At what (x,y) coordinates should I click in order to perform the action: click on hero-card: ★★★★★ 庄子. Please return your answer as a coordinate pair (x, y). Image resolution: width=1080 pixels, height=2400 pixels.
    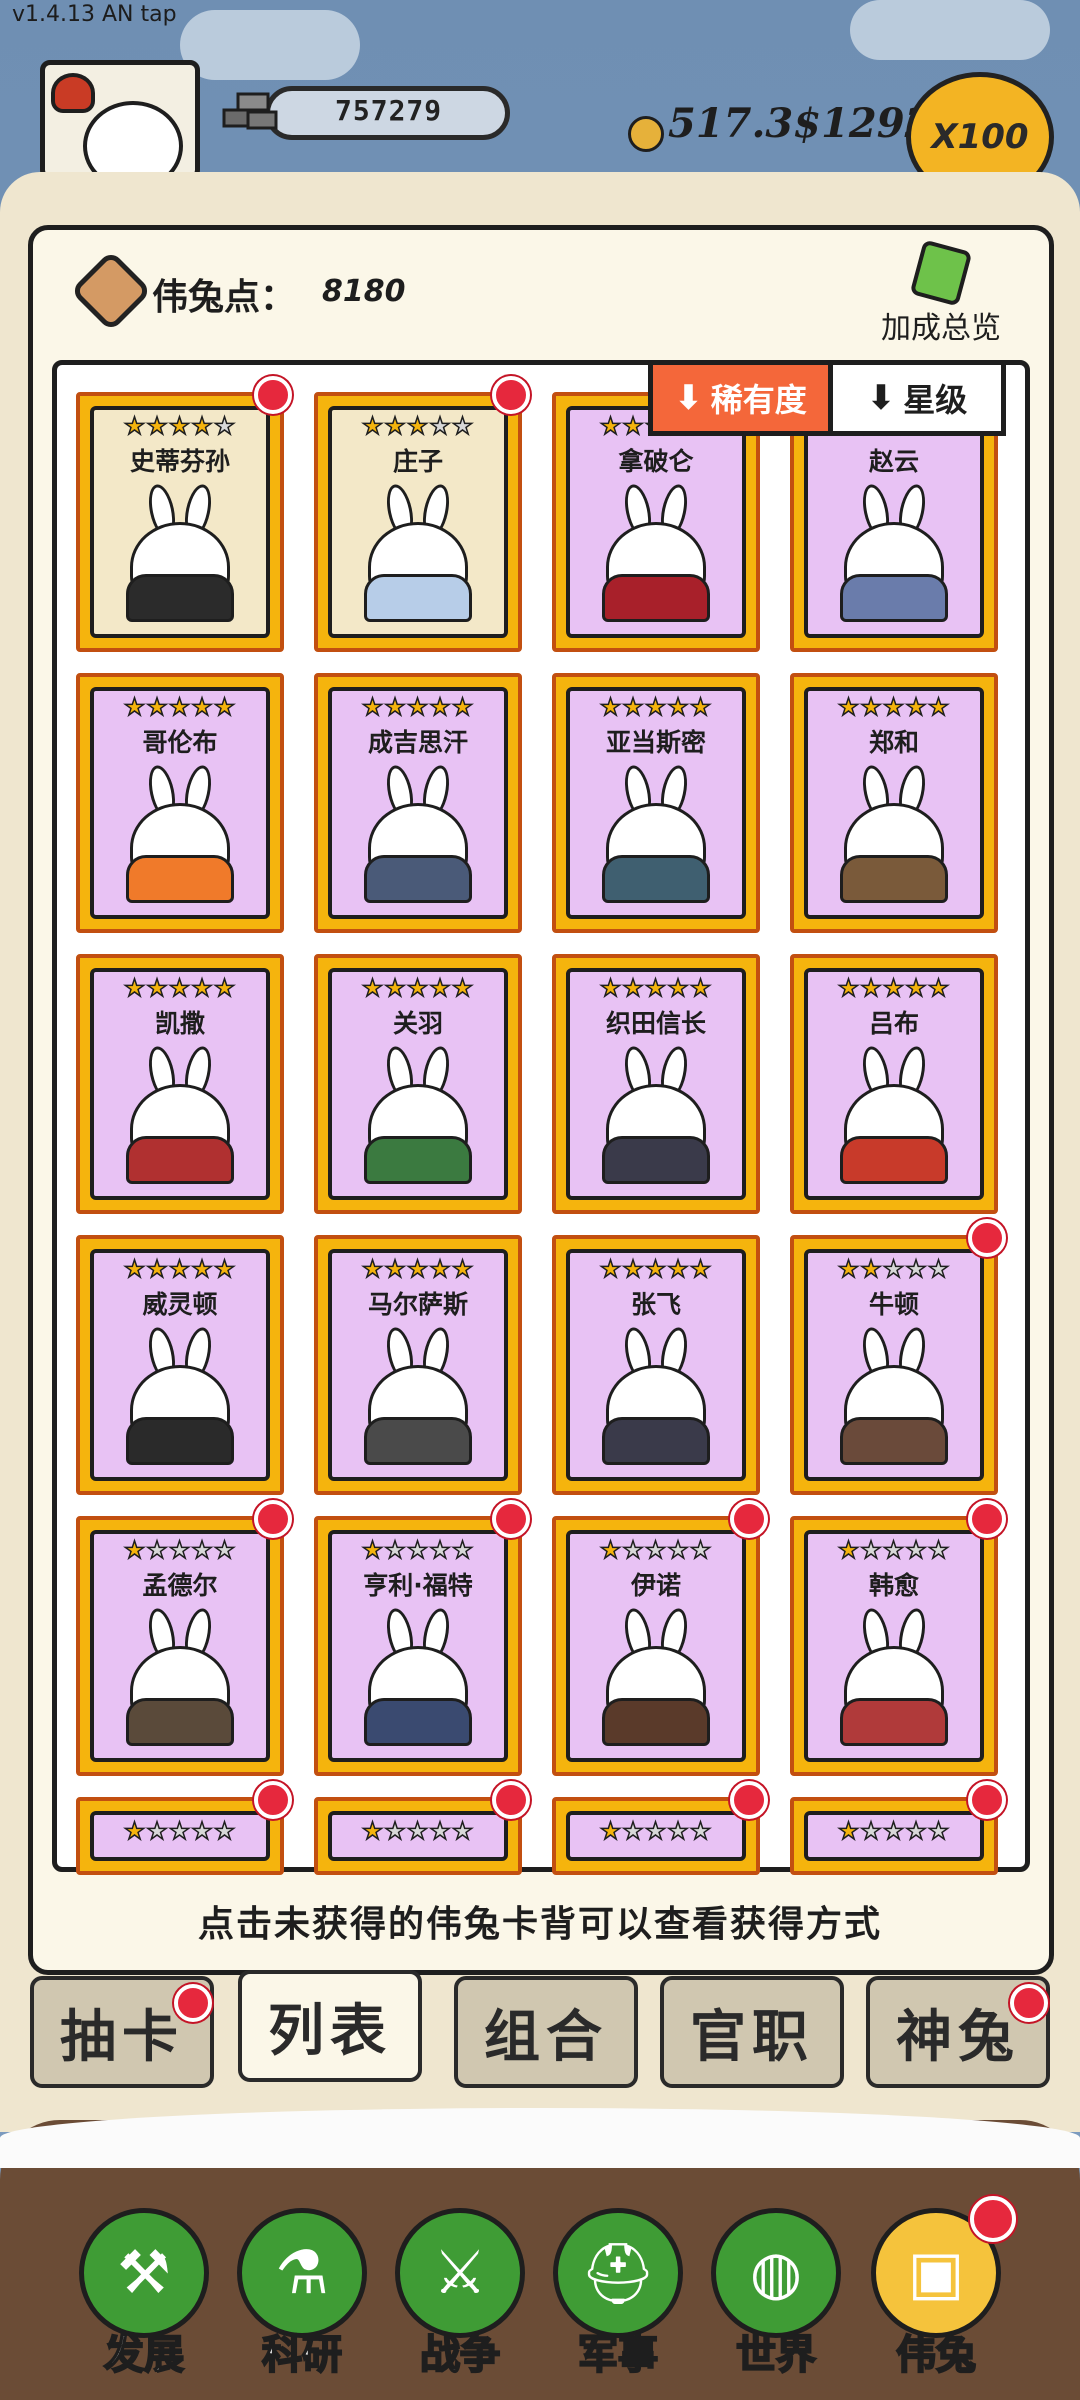
    Looking at the image, I should click on (418, 522).